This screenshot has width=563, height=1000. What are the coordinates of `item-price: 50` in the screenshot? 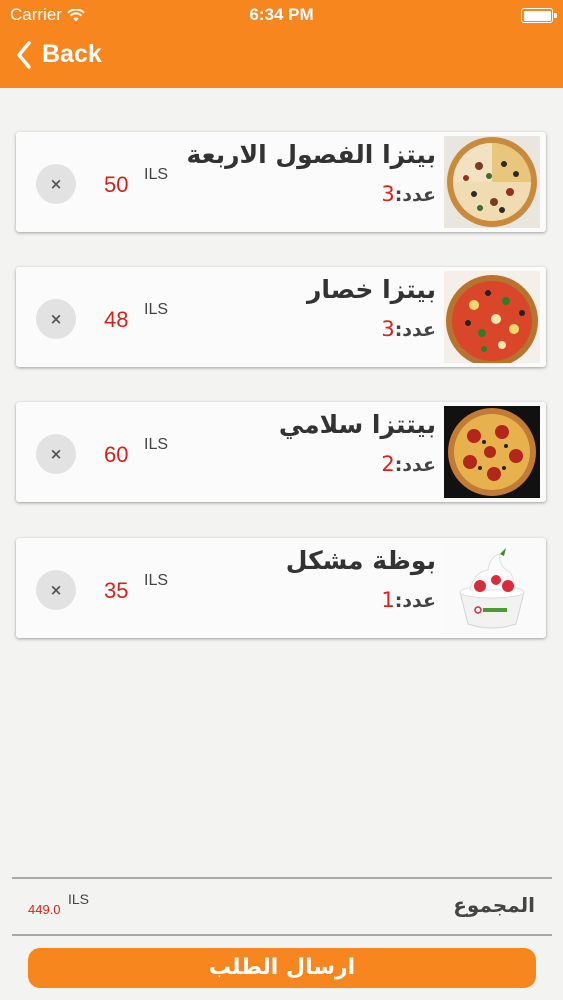 It's located at (116, 184).